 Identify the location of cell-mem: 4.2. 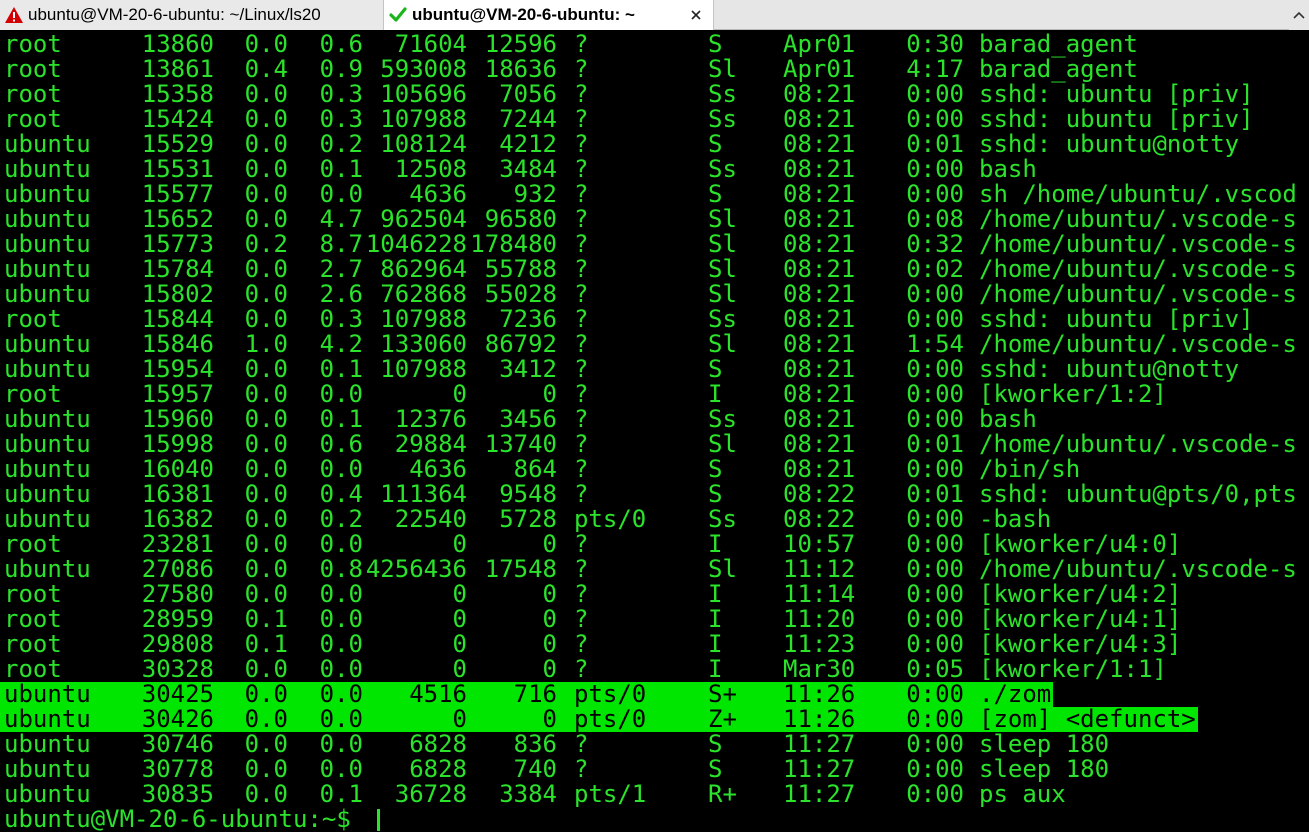
(341, 344).